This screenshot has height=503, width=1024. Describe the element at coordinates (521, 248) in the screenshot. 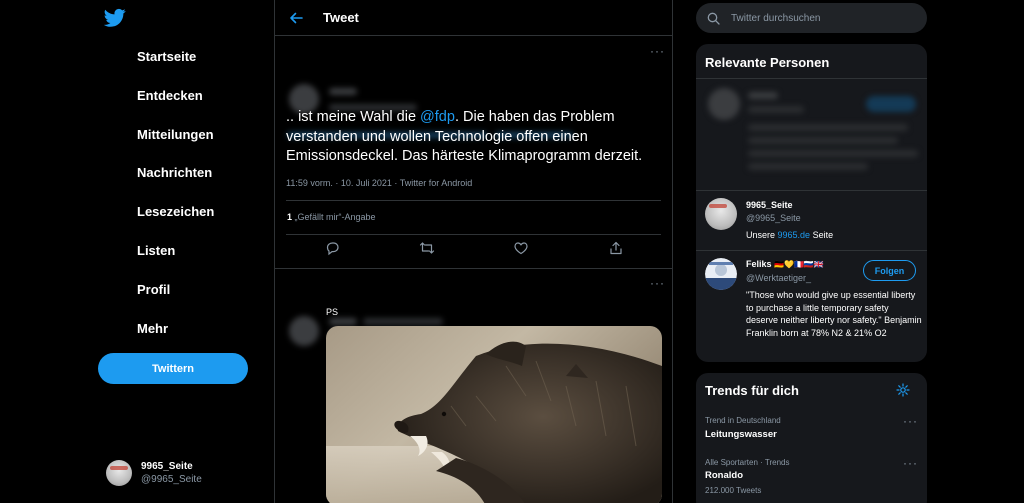

I see `like-heart-icon` at that location.